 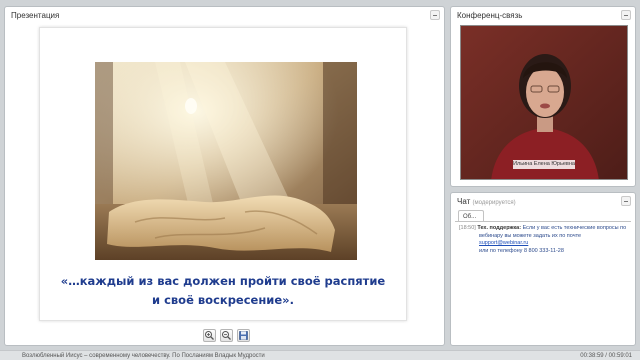 What do you see at coordinates (490, 15) in the screenshot?
I see `conference-panel-title: Конференц-связь` at bounding box center [490, 15].